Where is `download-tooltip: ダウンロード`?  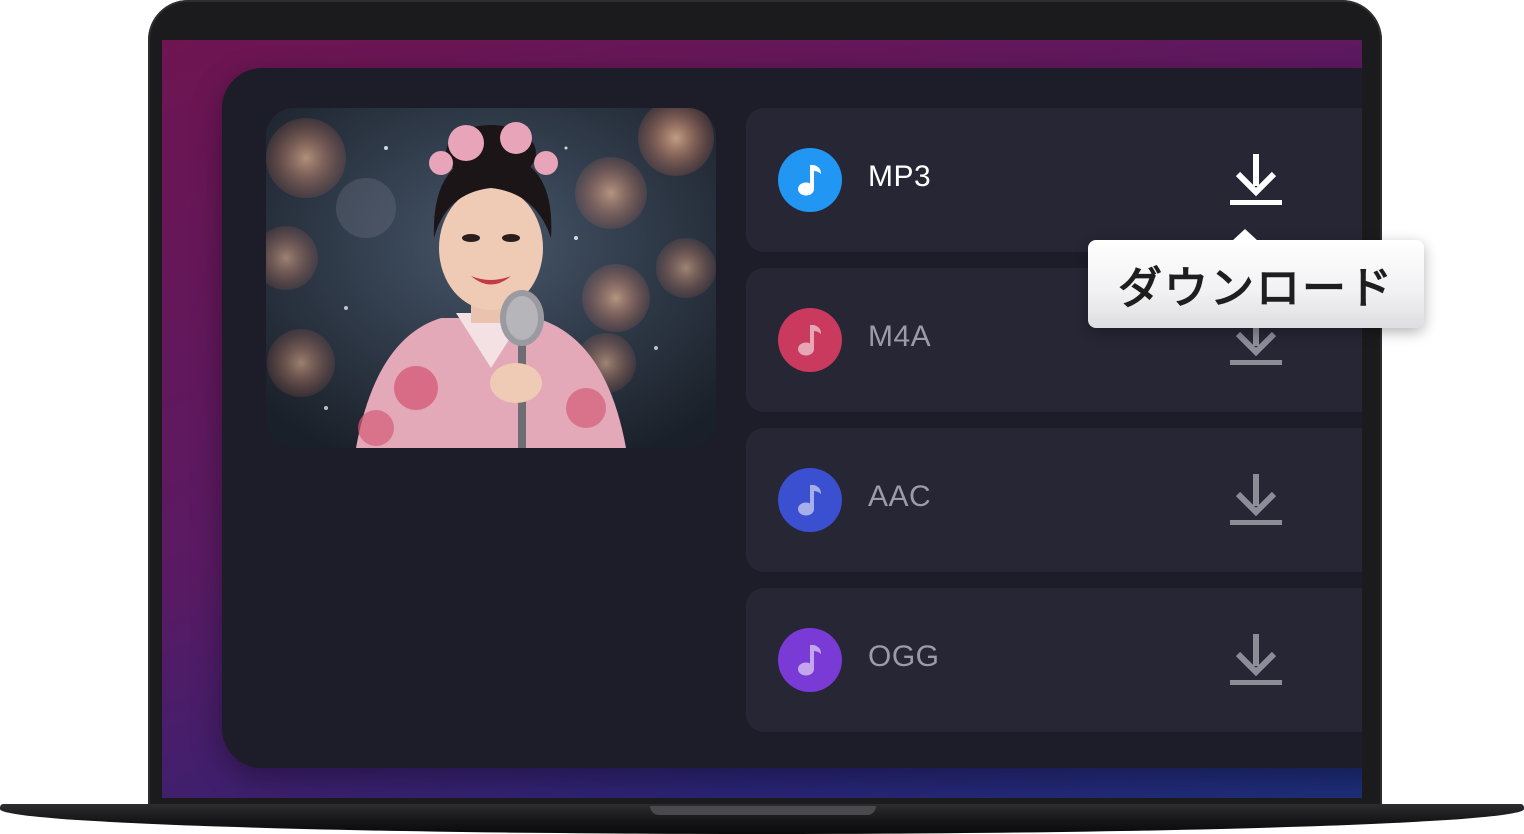 download-tooltip: ダウンロード is located at coordinates (1256, 278).